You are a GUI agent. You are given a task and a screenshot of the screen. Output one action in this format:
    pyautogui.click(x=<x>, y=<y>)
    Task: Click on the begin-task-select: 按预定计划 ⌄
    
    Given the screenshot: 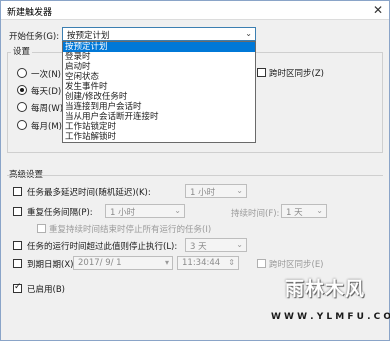 What is the action you would take?
    pyautogui.click(x=159, y=34)
    